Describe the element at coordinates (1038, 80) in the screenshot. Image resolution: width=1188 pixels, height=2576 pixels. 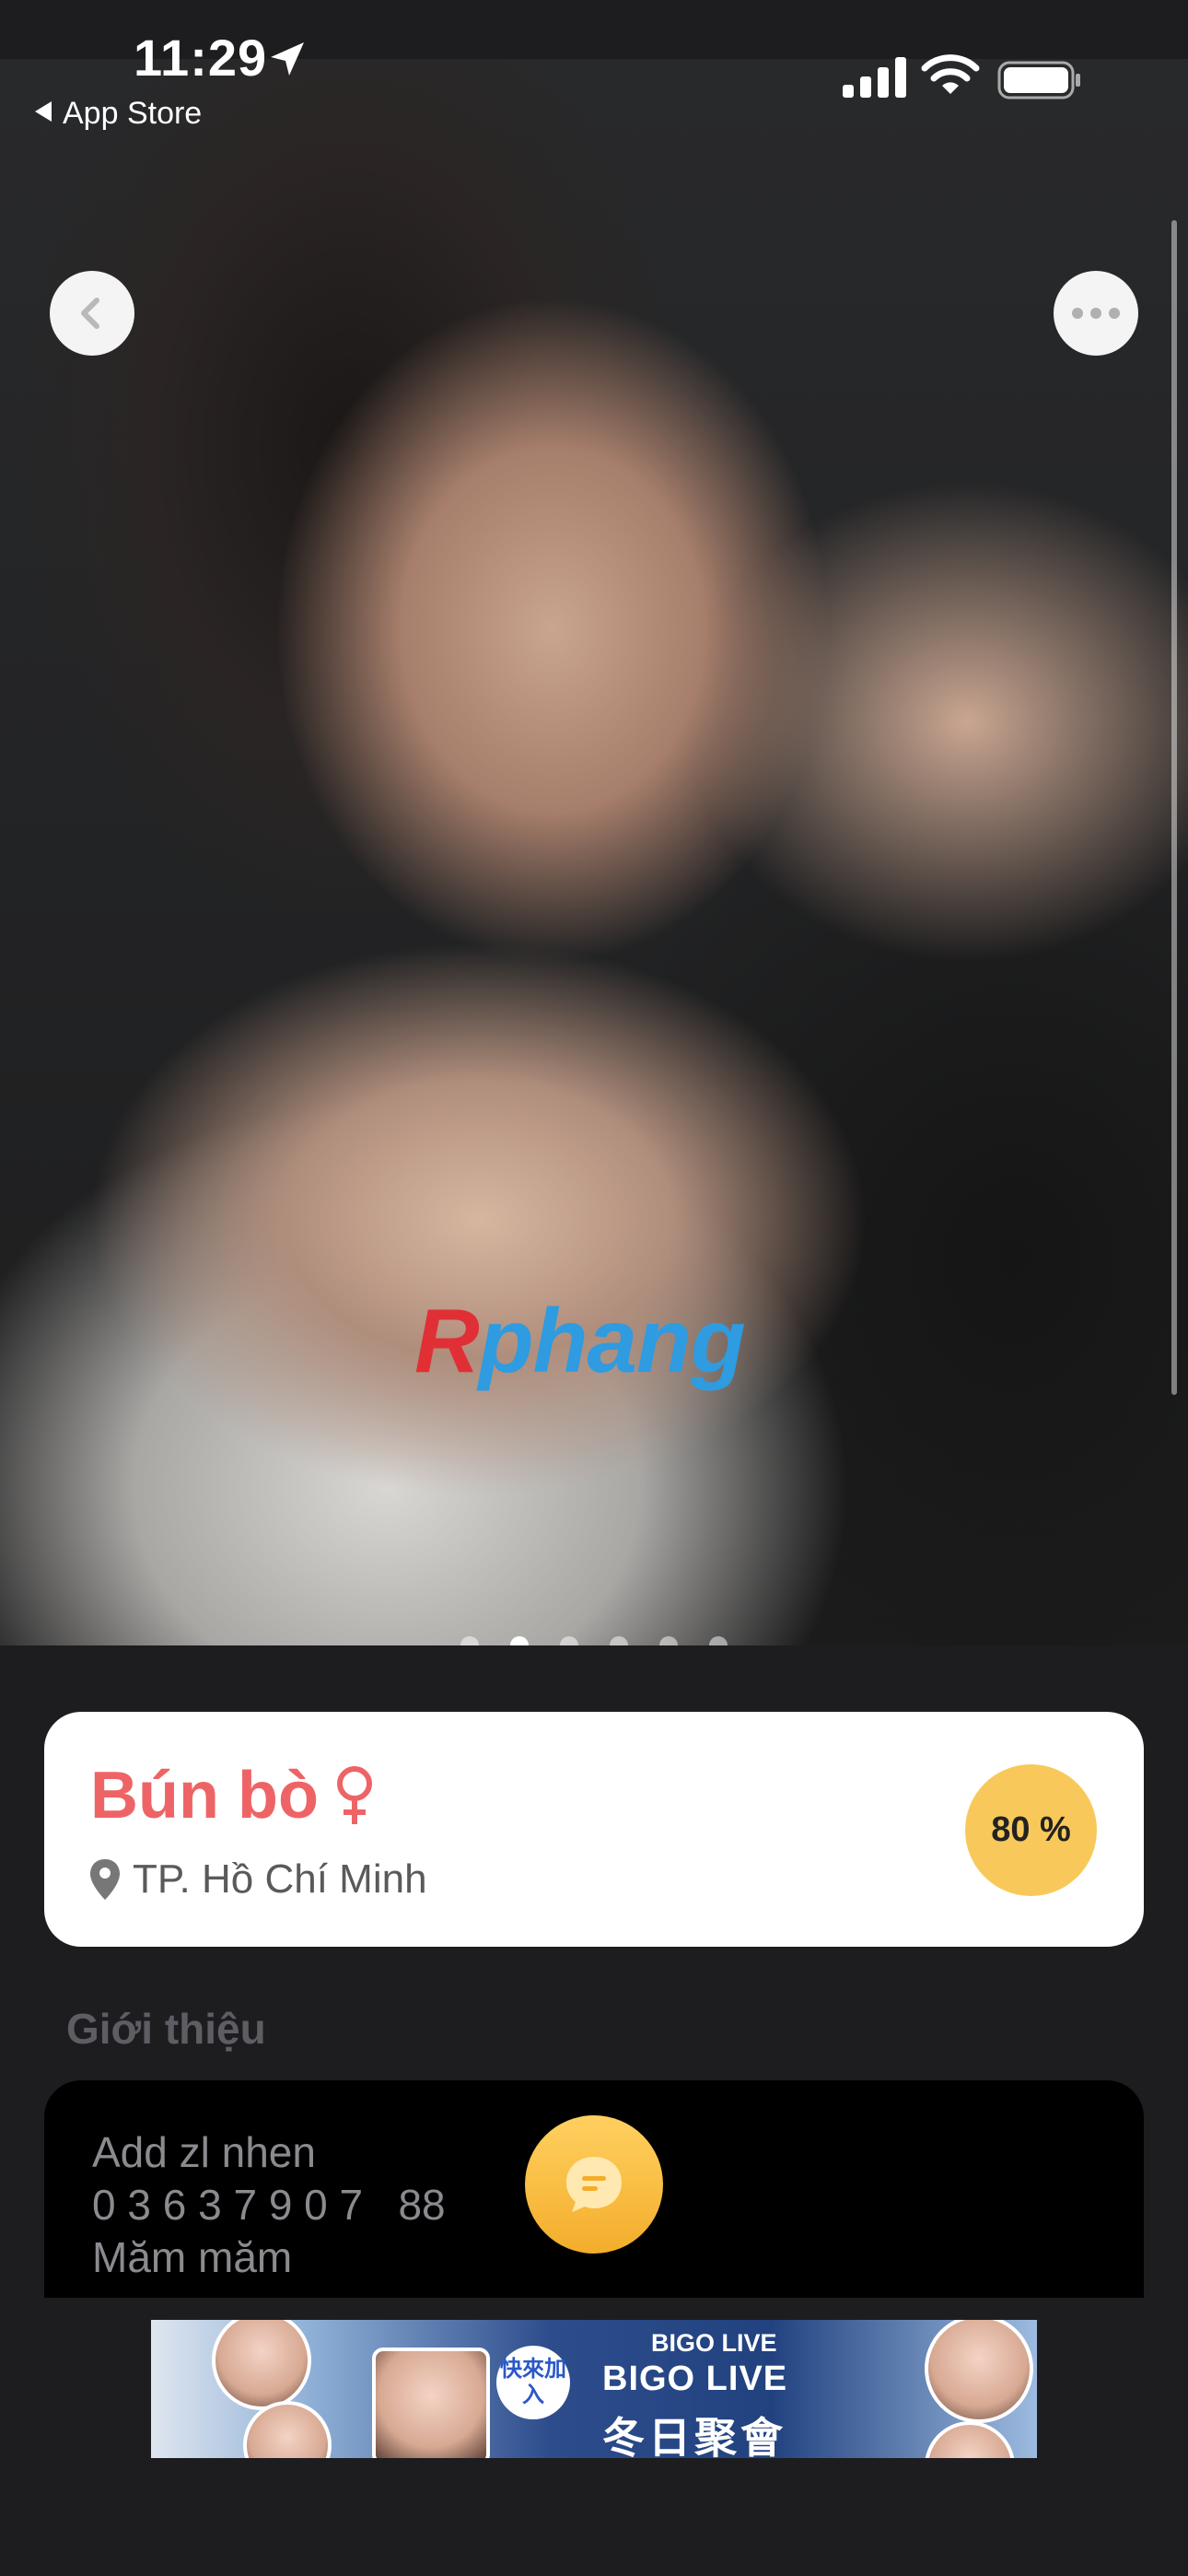
I see `battery-icon` at that location.